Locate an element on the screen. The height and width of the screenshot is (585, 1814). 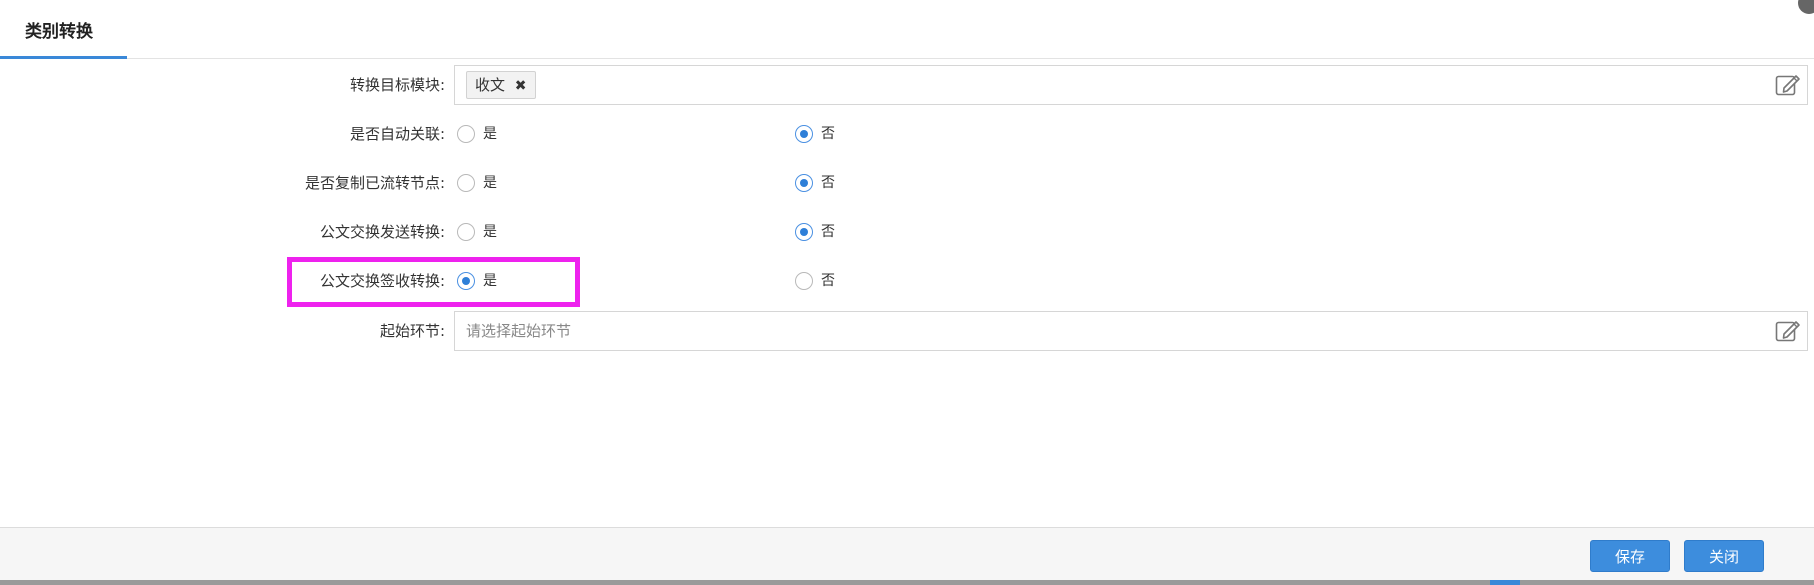
exchange-send-label: 公文交换发送转换: is located at coordinates (382, 232).